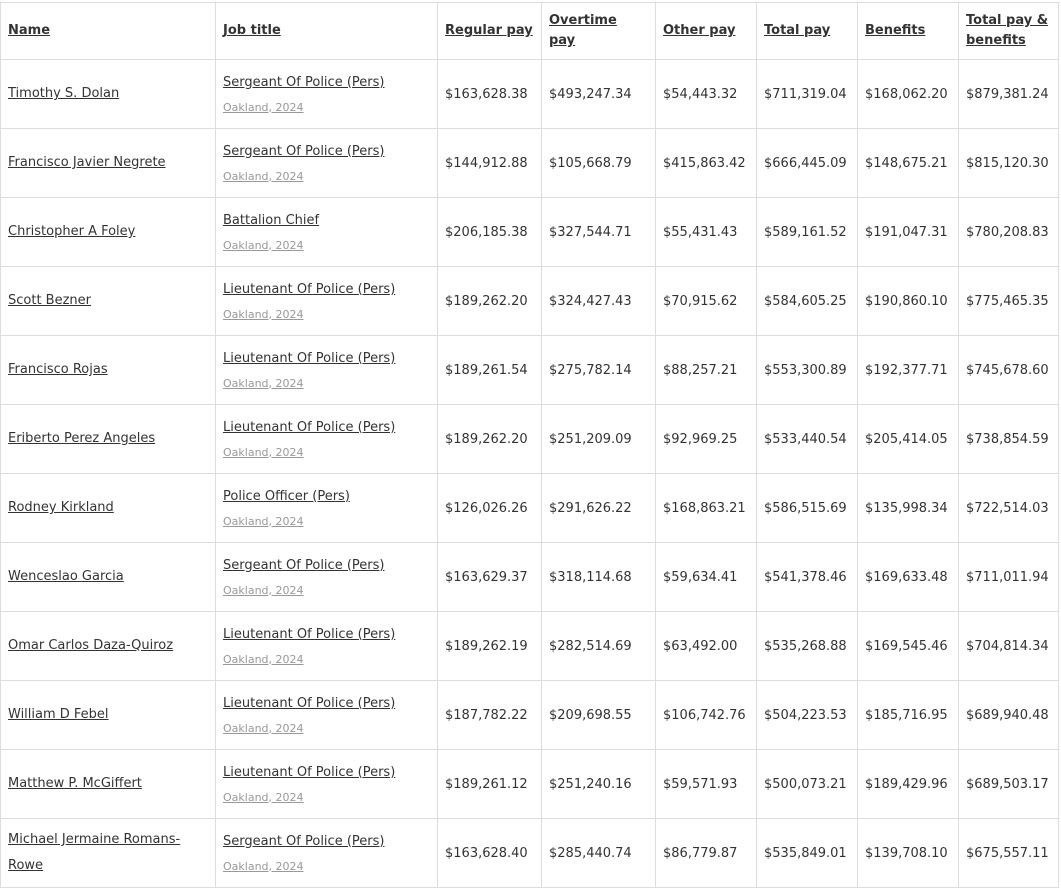  What do you see at coordinates (908, 370) in the screenshot?
I see `benefits-cell: $192,377.71` at bounding box center [908, 370].